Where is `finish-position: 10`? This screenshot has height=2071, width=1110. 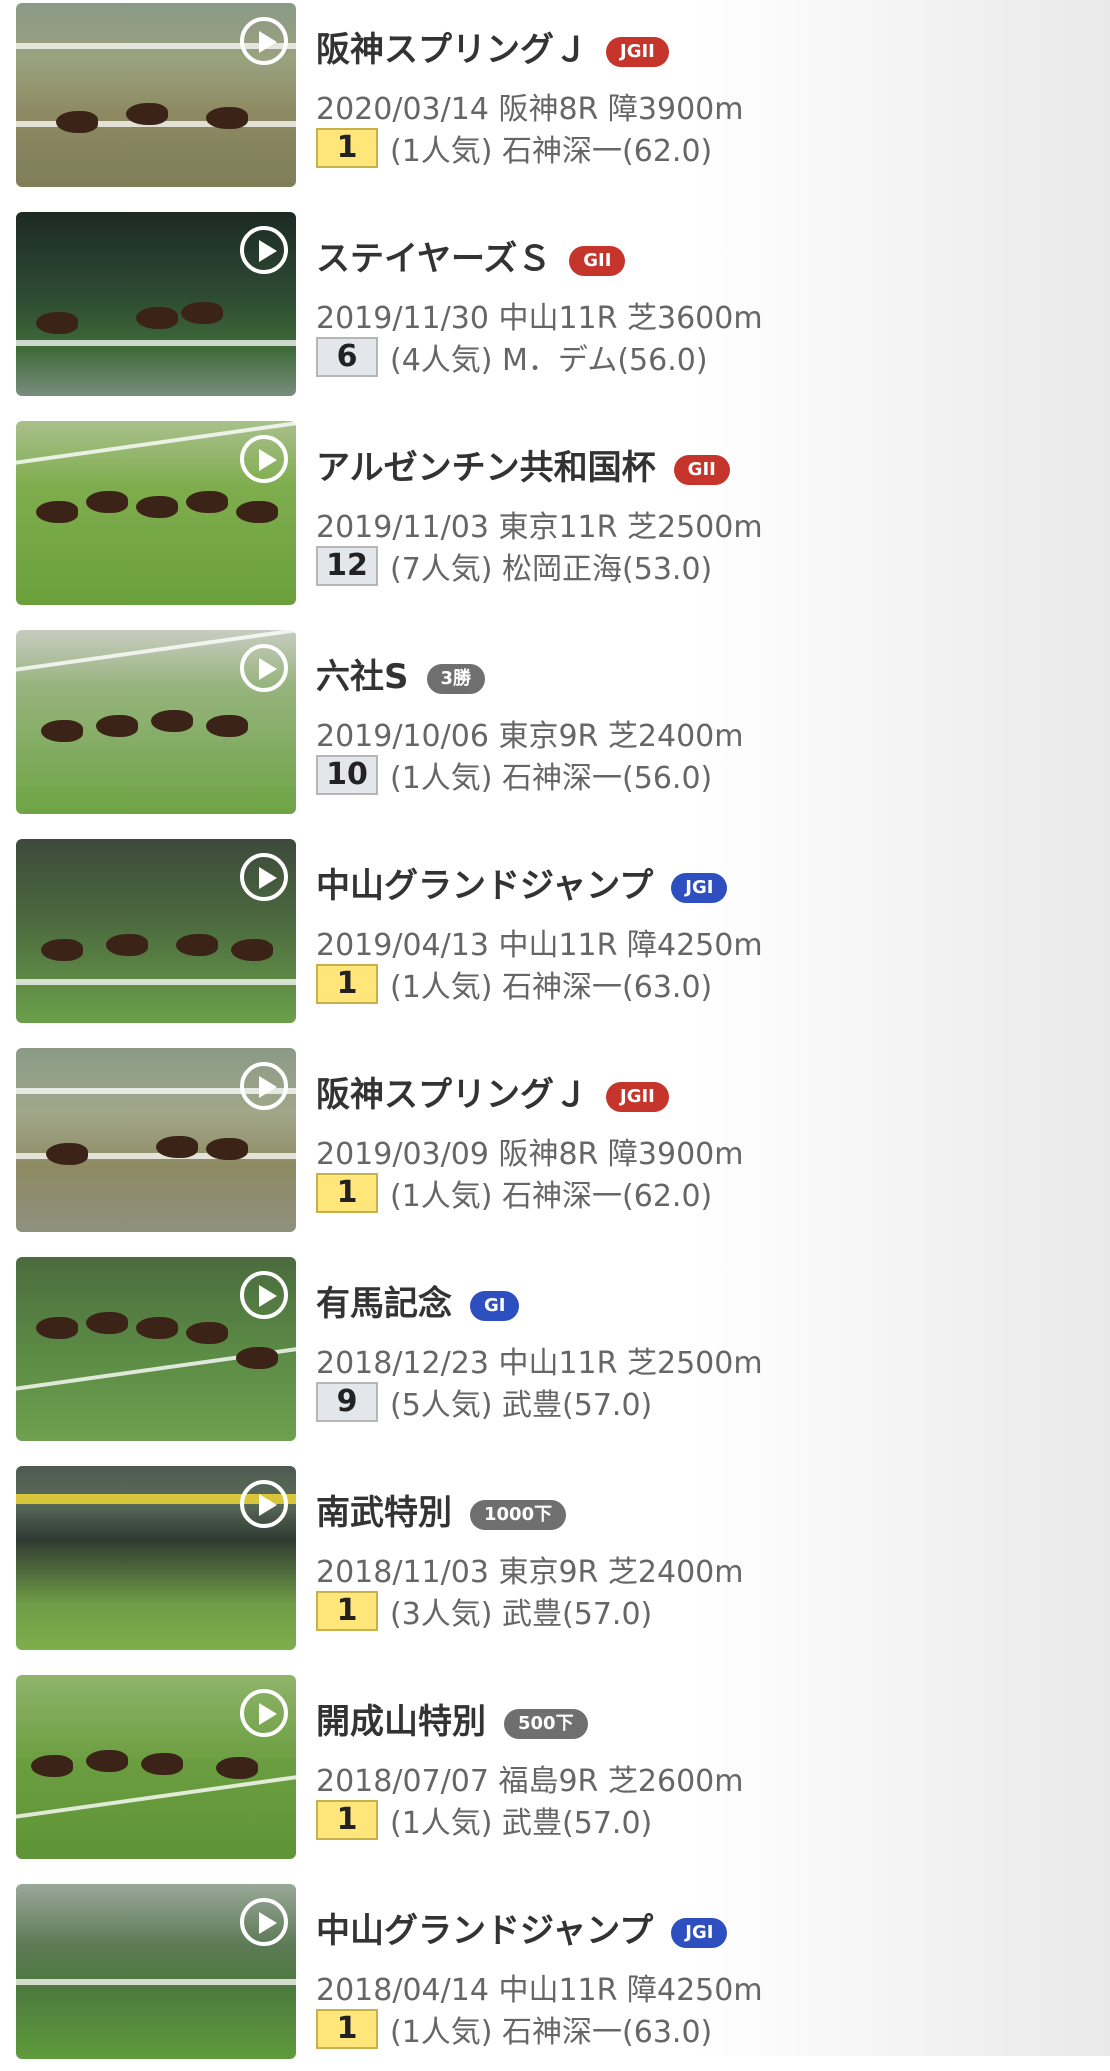 finish-position: 10 is located at coordinates (347, 775).